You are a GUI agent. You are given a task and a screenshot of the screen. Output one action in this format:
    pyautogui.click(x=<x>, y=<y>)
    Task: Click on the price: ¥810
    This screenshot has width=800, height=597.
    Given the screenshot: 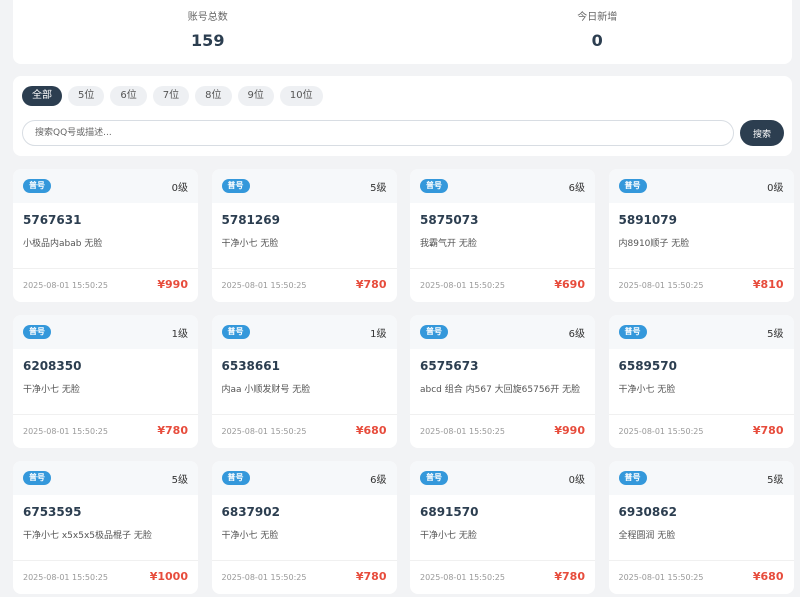 What is the action you would take?
    pyautogui.click(x=768, y=284)
    